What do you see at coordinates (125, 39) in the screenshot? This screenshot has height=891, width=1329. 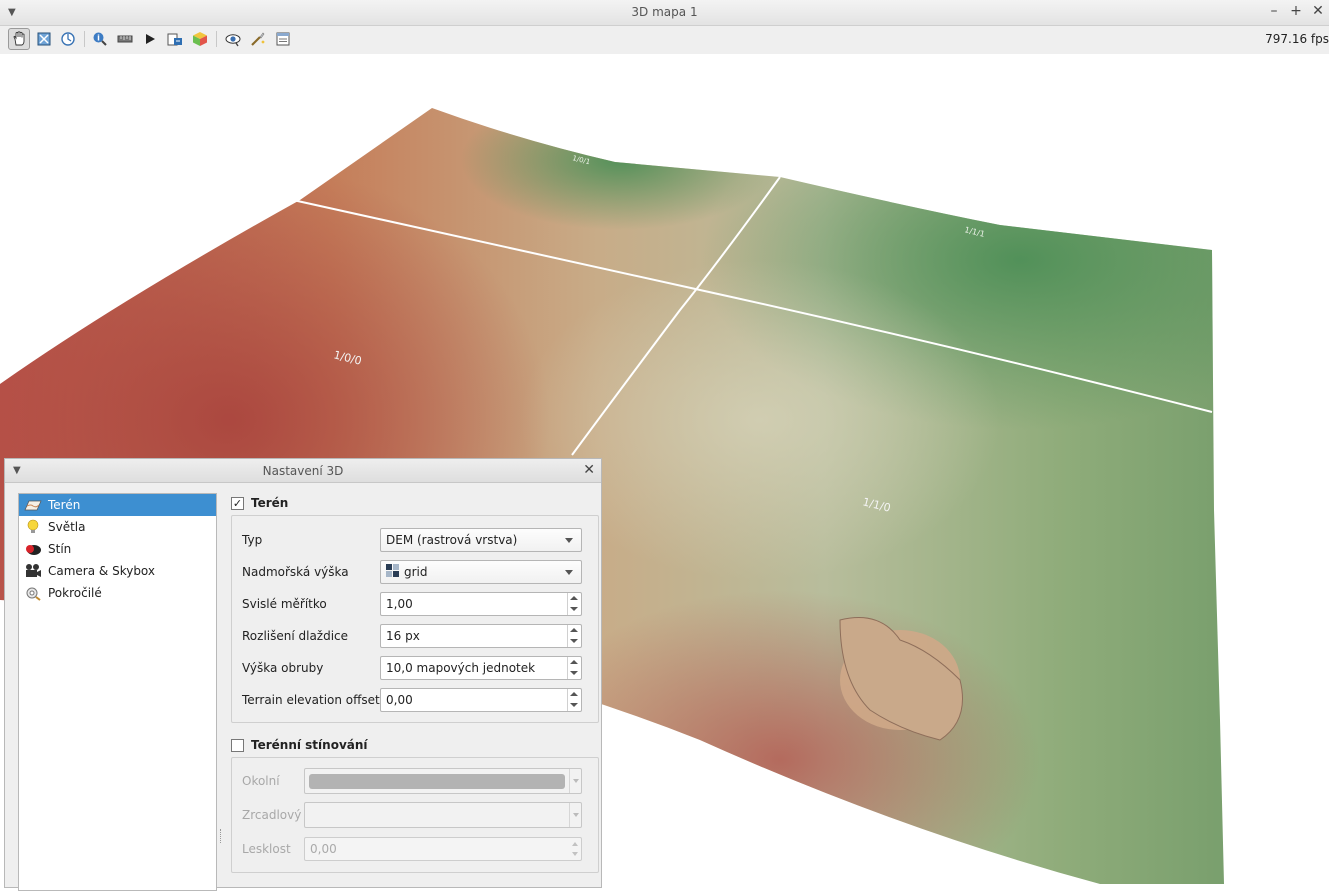 I see `measure-icon` at bounding box center [125, 39].